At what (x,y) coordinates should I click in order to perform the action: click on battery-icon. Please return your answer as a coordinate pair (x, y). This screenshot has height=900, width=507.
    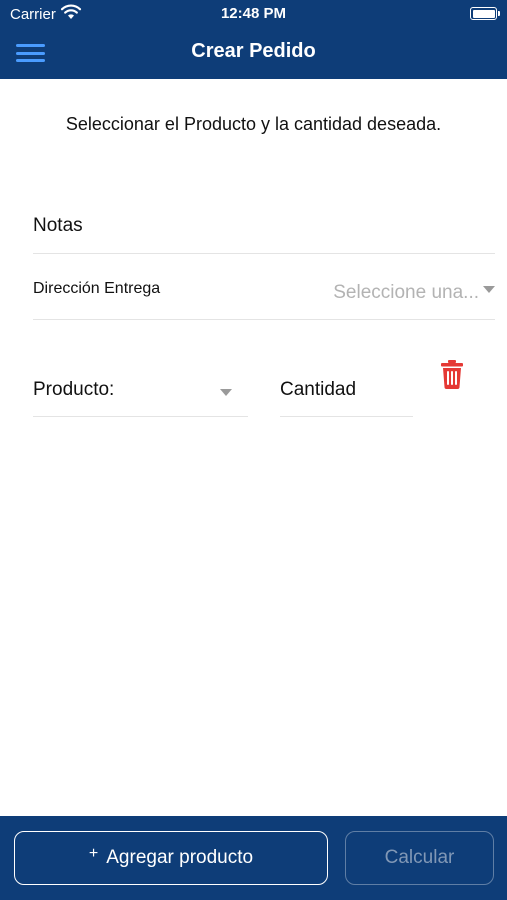
    Looking at the image, I should click on (485, 13).